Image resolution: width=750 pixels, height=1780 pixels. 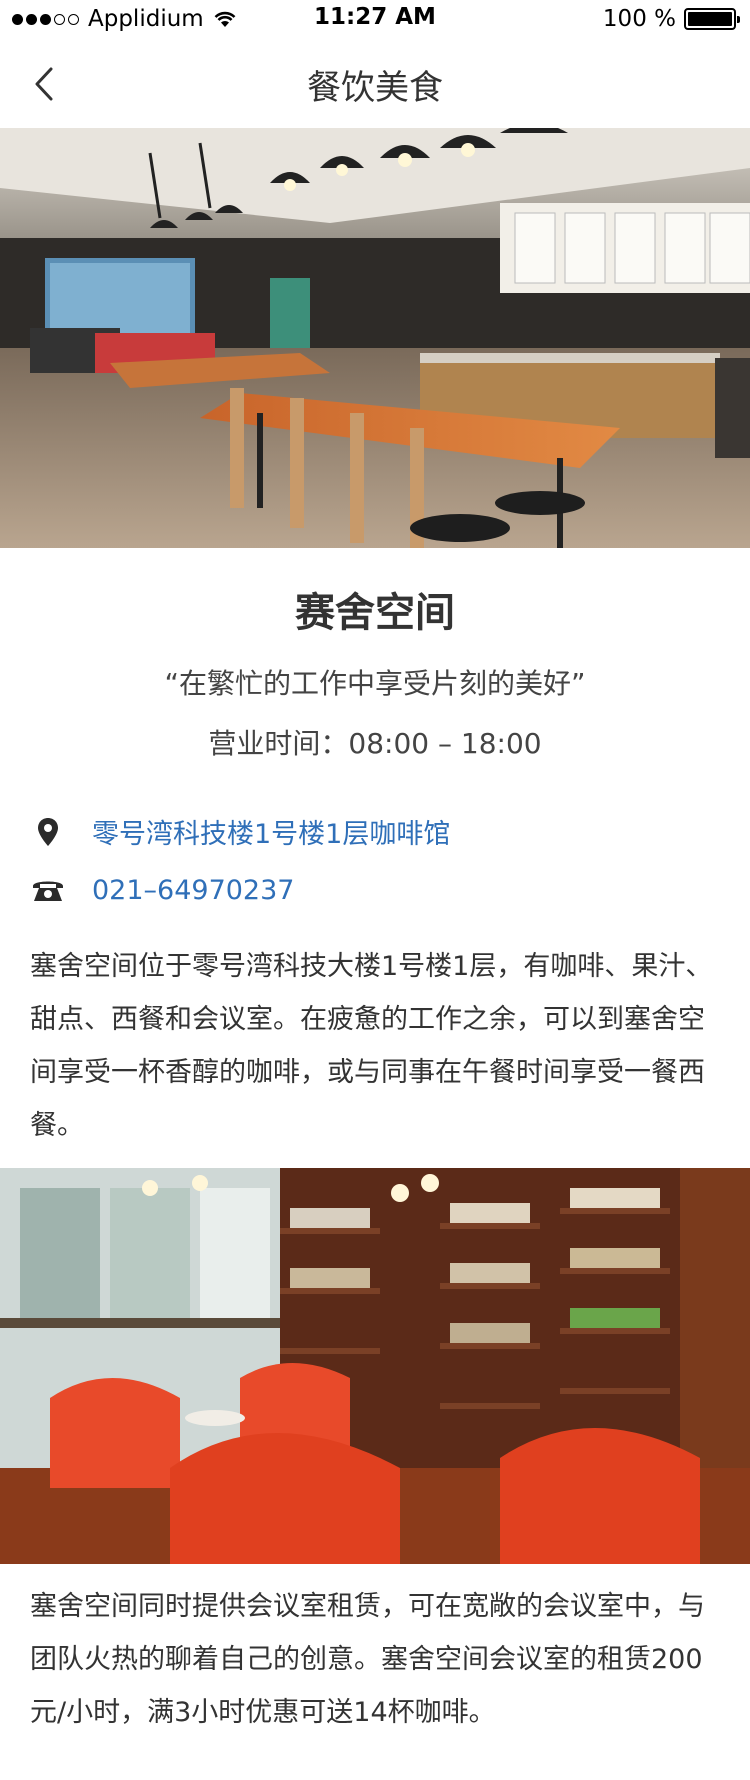 I want to click on opening-hours: 营业时间：08:00 – 18:00, so click(x=375, y=743).